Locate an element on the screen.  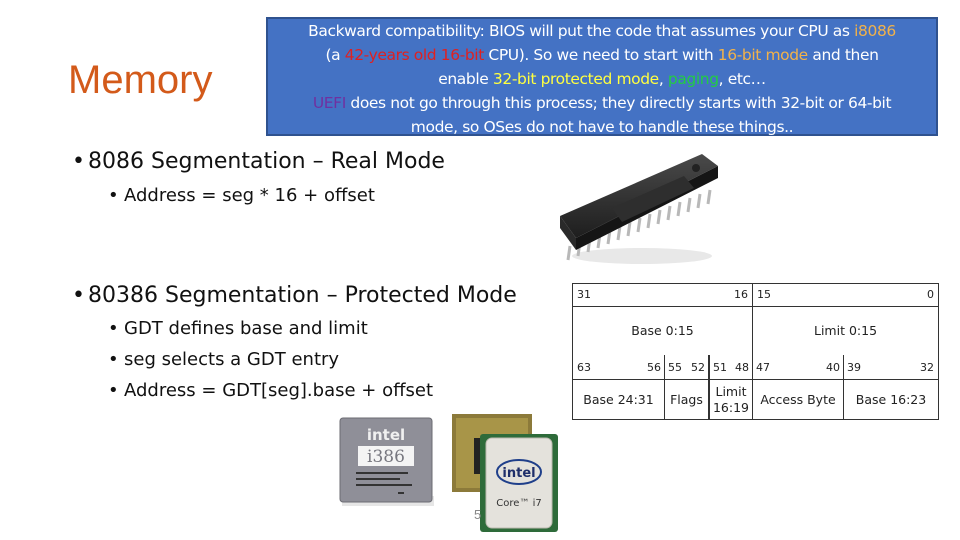
gdt-top-left-bits: 31 16 is located at coordinates (663, 295).